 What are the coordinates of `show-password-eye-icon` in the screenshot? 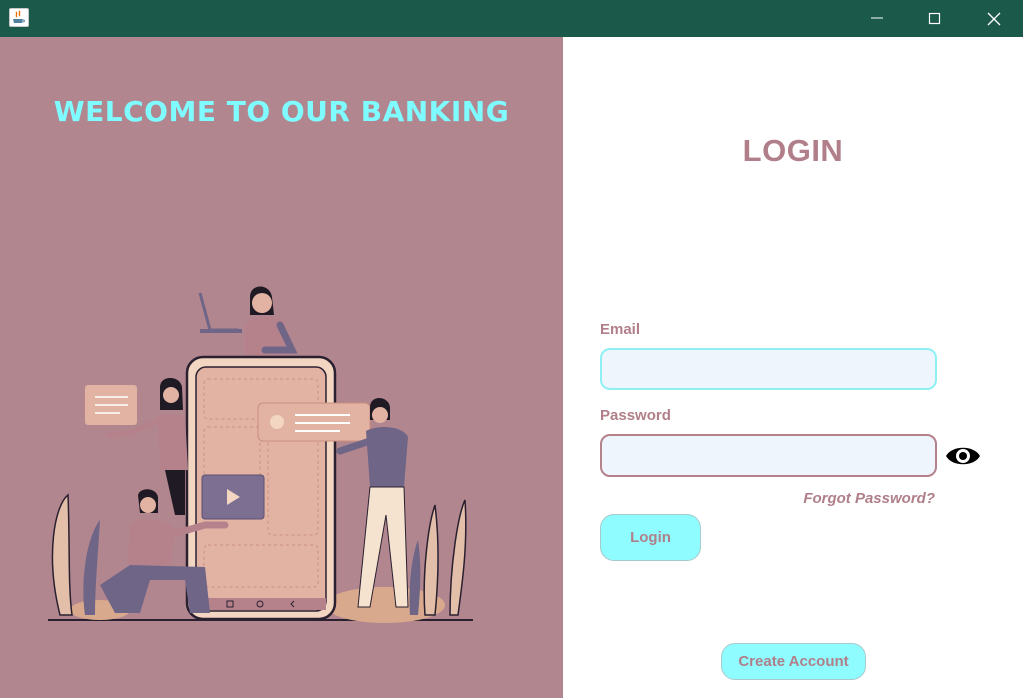 It's located at (963, 456).